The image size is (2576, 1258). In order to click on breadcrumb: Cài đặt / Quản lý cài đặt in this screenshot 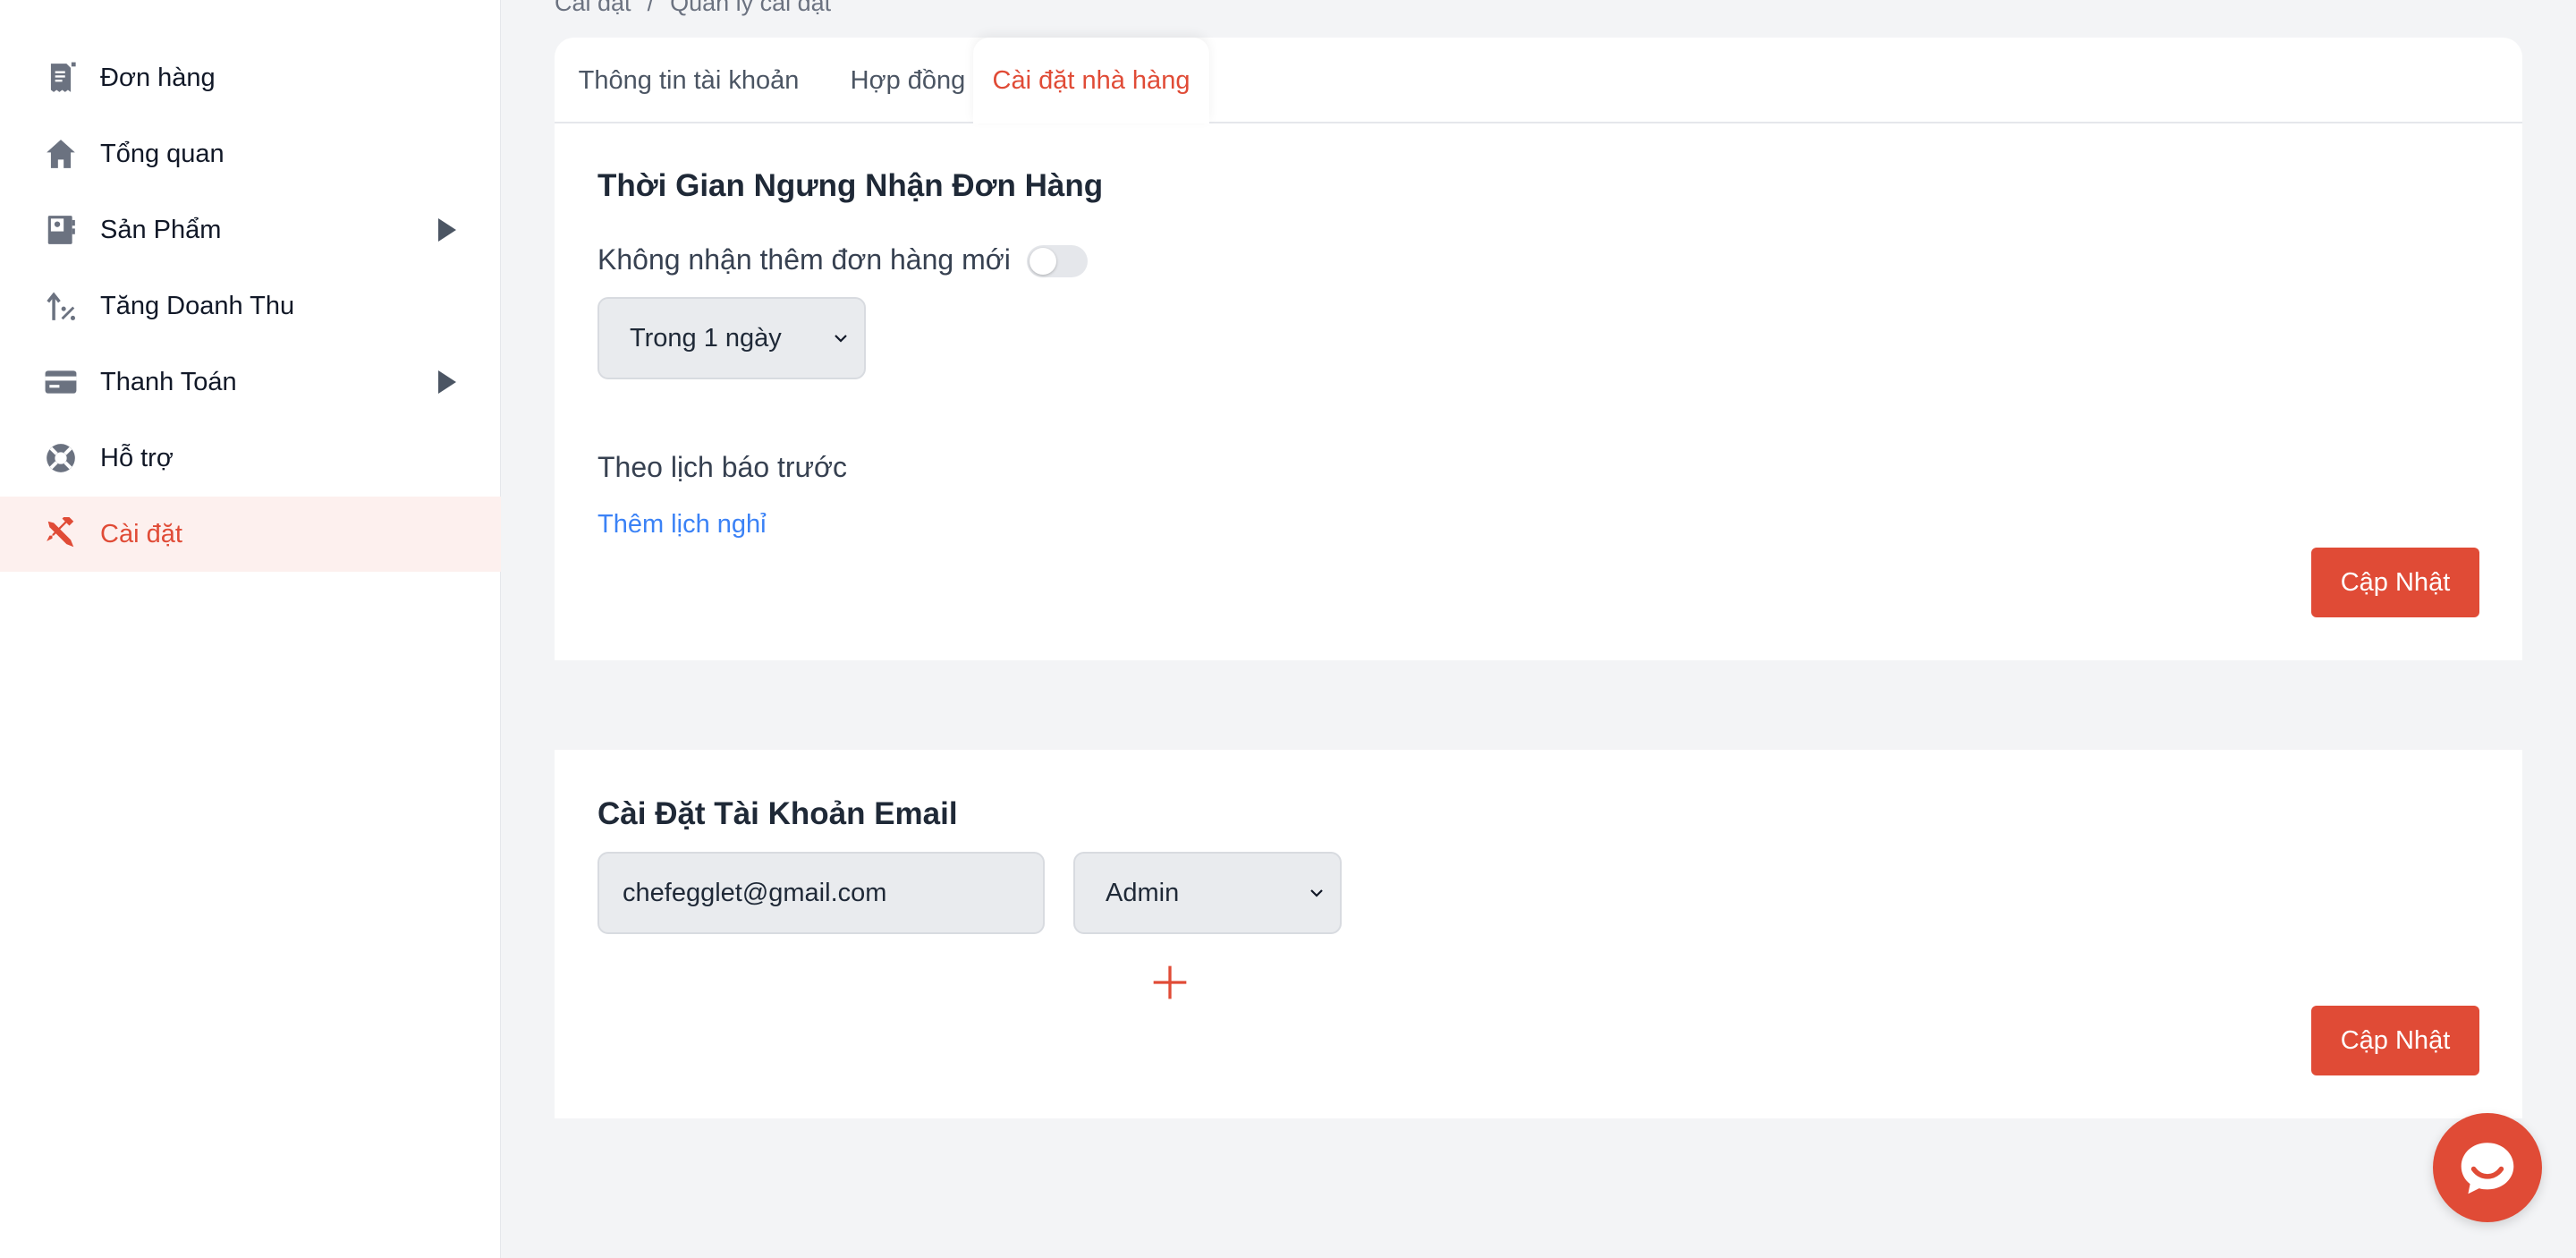, I will do `click(693, 8)`.